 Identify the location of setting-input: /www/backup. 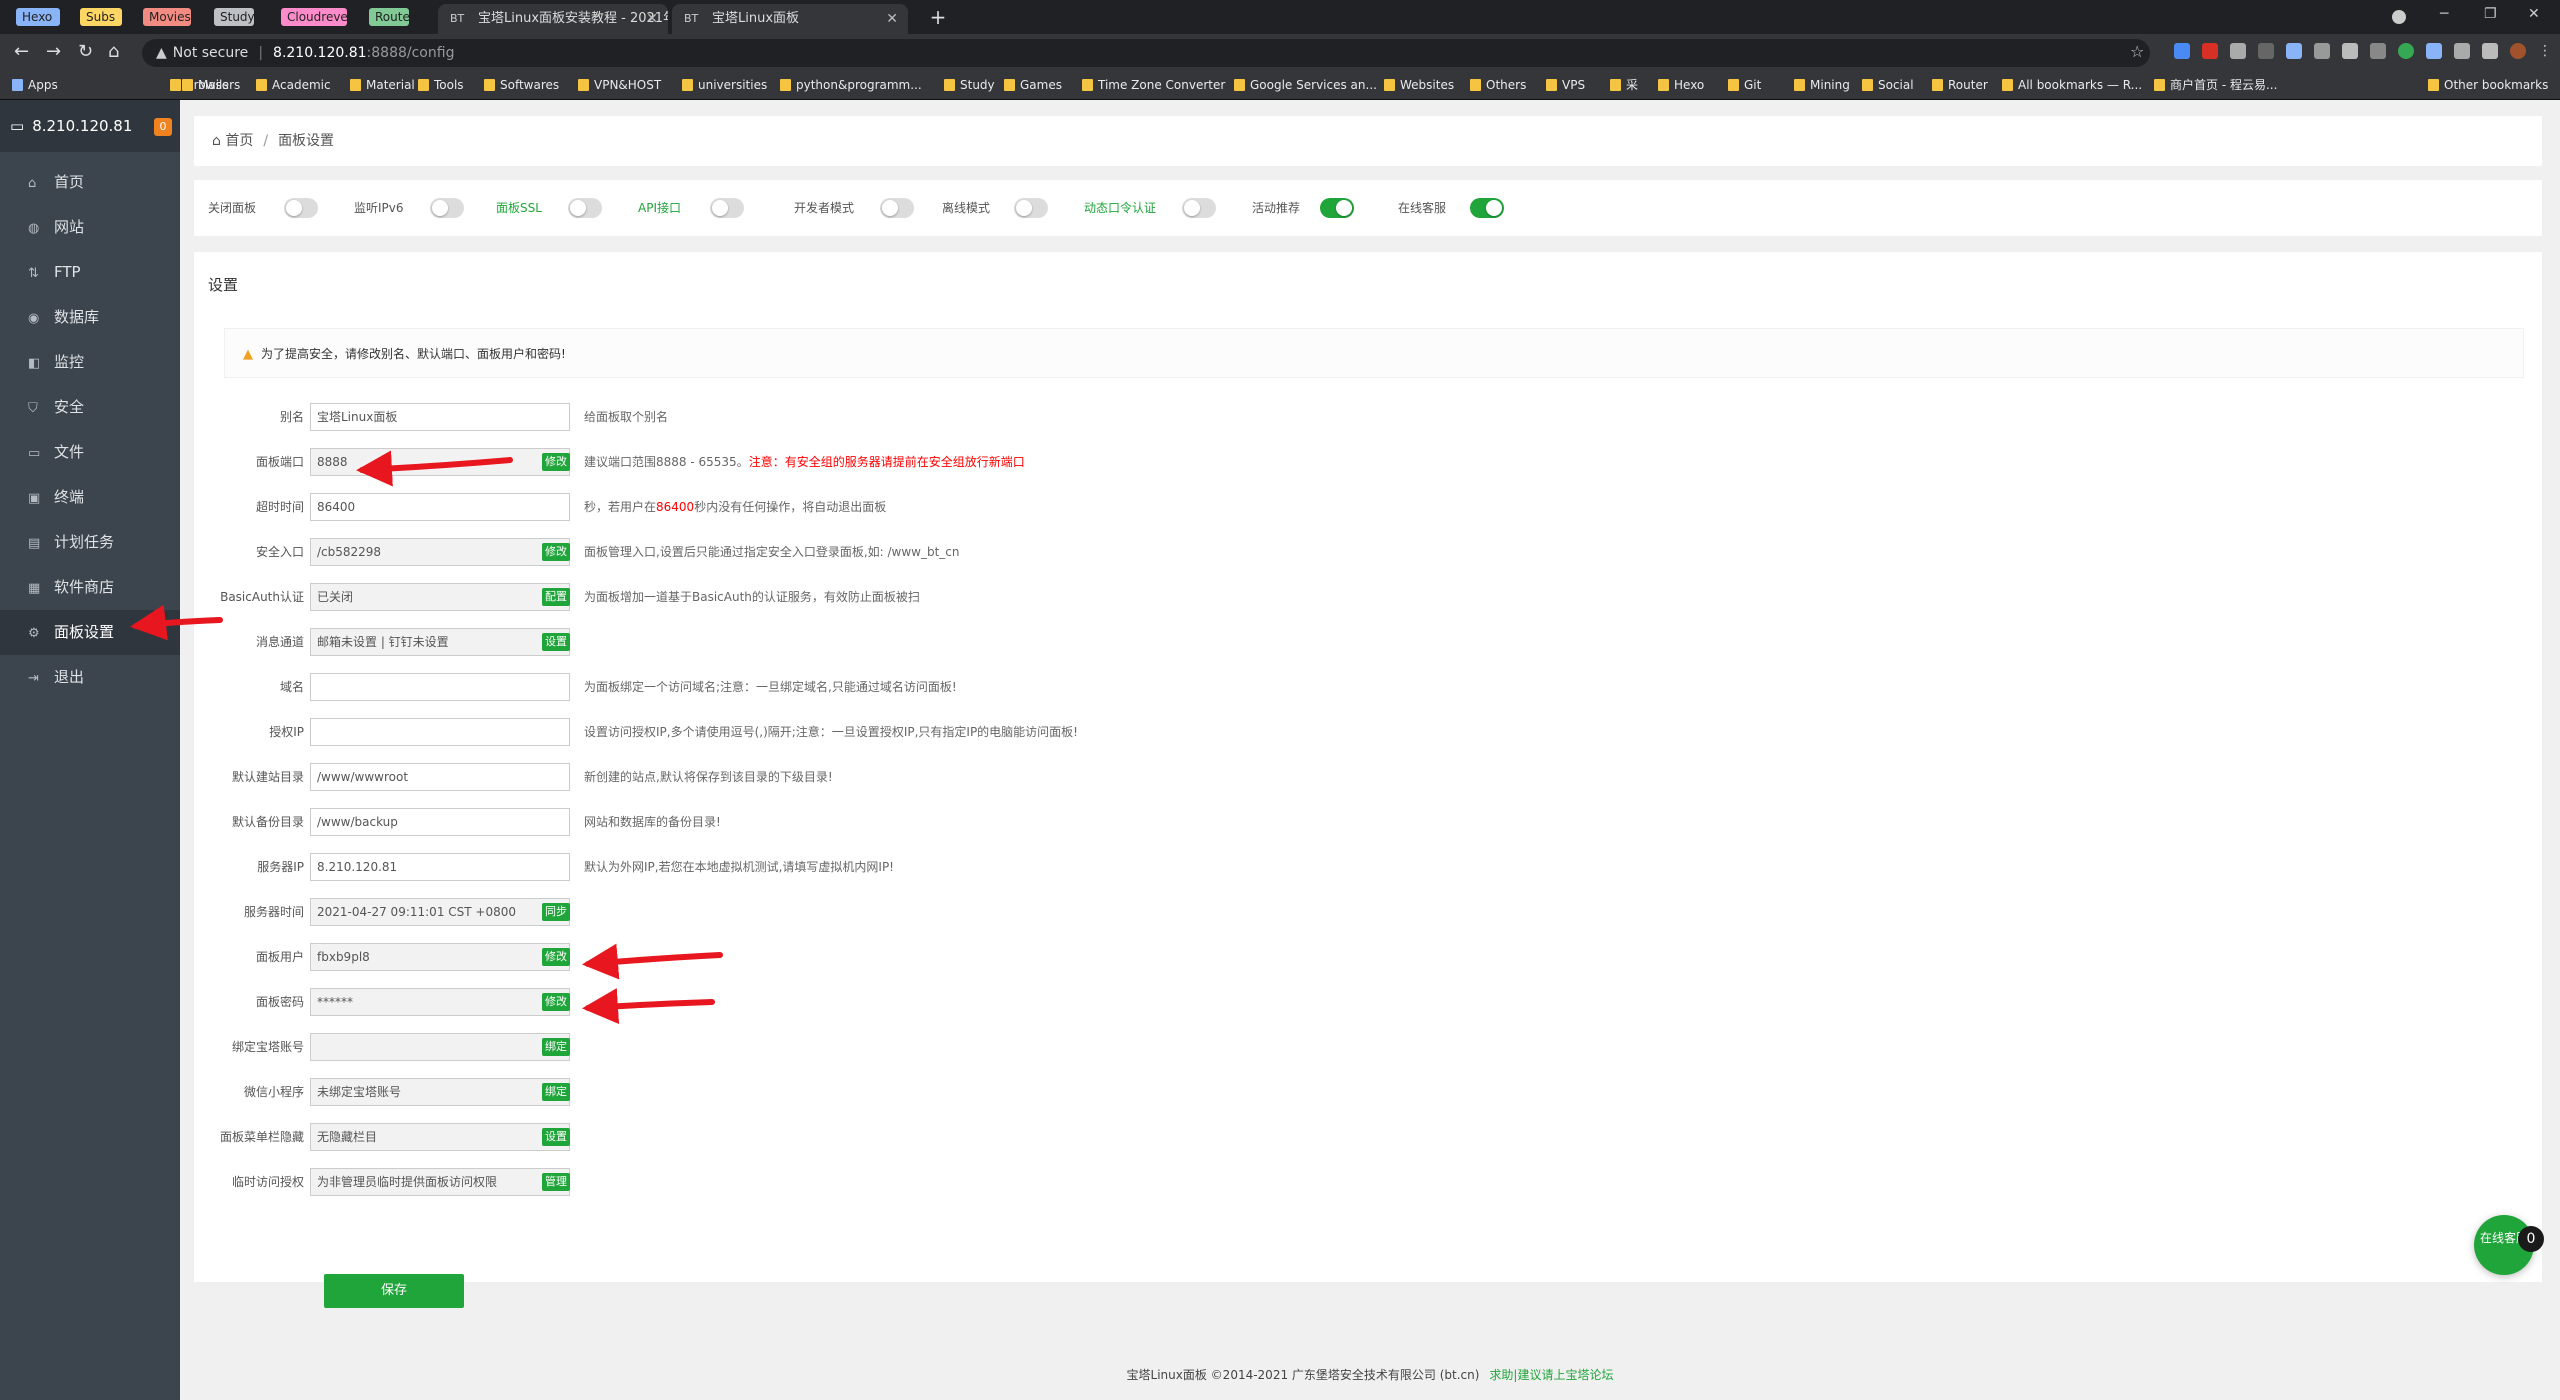
(440, 822).